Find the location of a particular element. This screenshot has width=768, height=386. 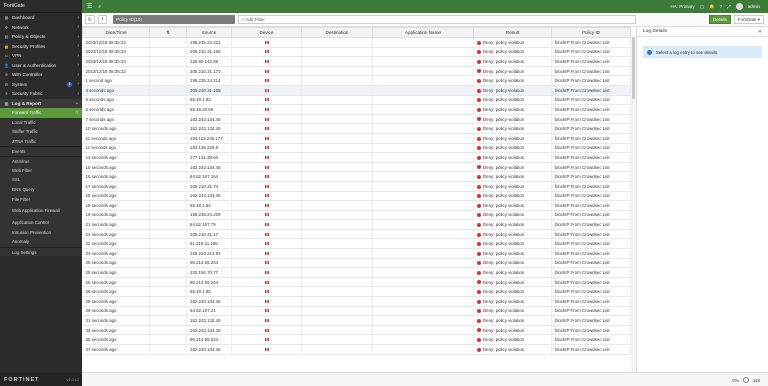

sidebar-item-network: ✣ Network › is located at coordinates (41, 28).